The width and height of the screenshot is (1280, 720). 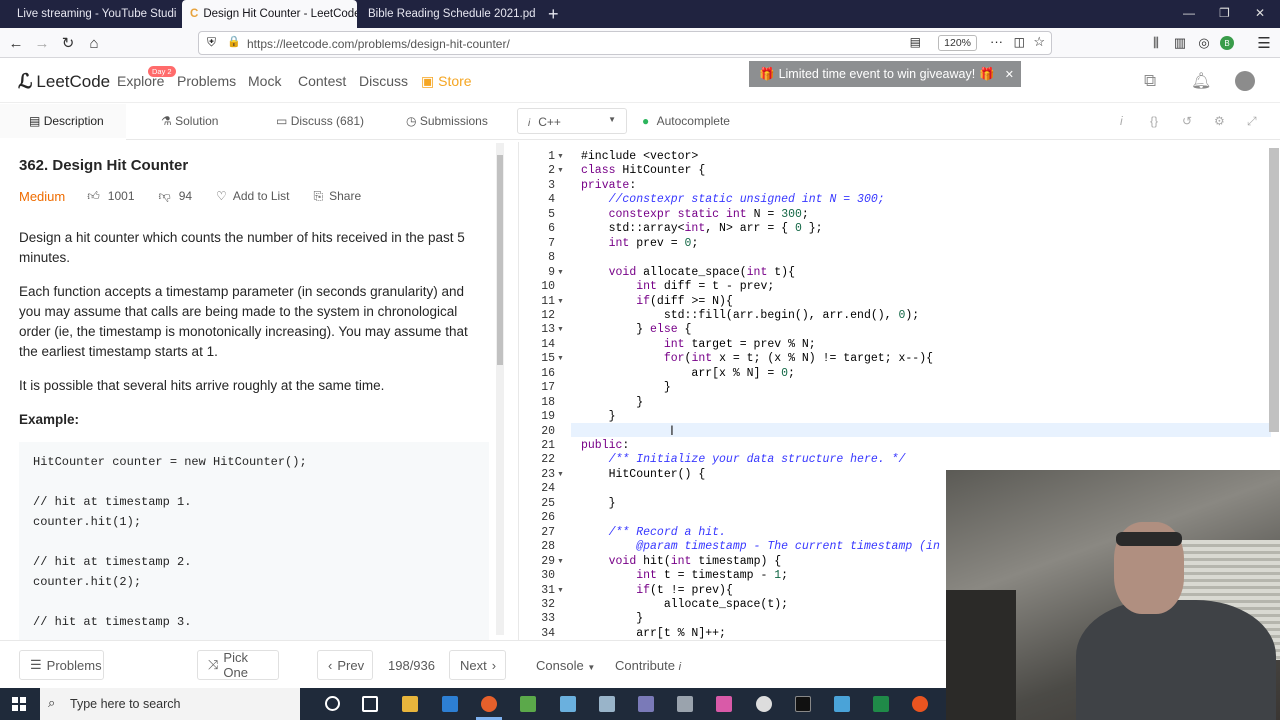 What do you see at coordinates (685, 704) in the screenshot?
I see `calculator-icon` at bounding box center [685, 704].